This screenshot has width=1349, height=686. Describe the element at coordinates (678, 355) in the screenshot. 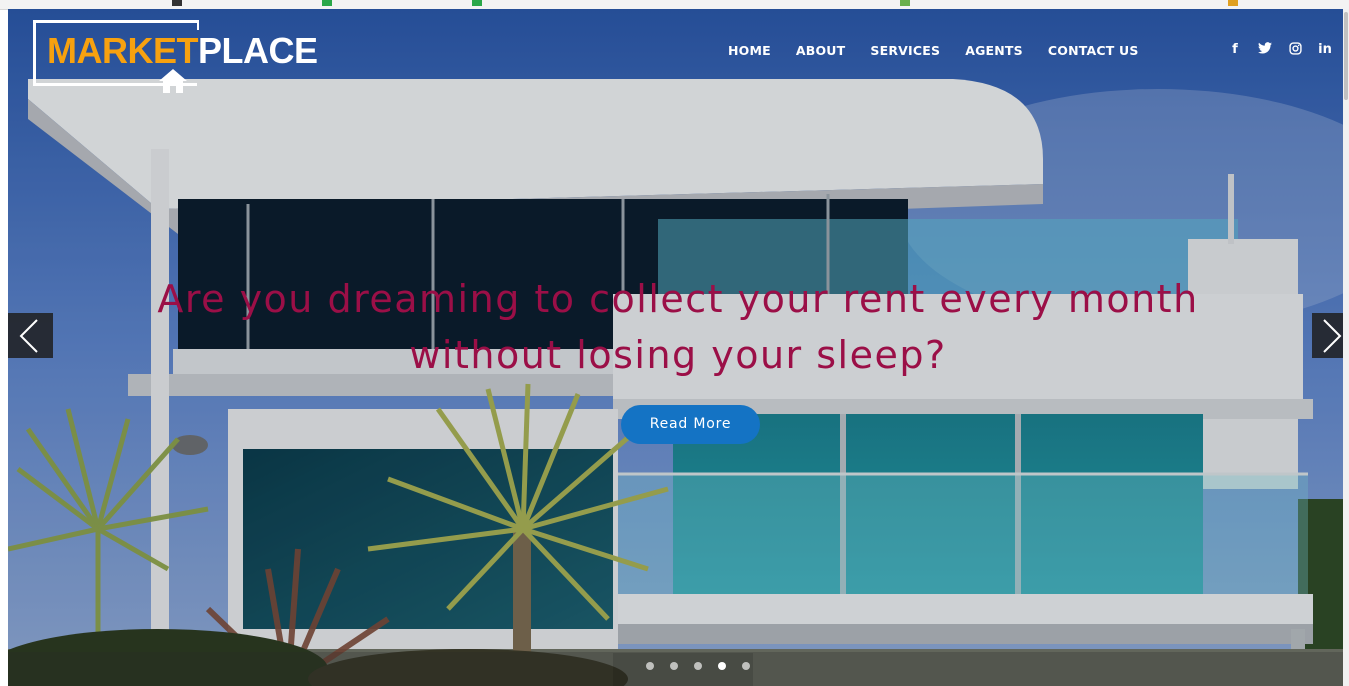

I see `hero-headline-line2: without losing your sleep?` at that location.